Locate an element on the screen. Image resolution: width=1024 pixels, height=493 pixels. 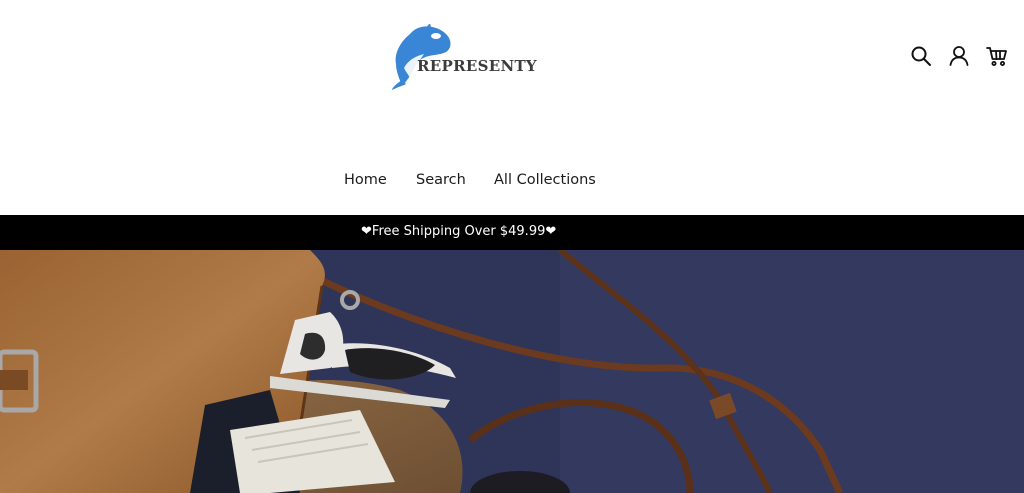
search-icon is located at coordinates (921, 56).